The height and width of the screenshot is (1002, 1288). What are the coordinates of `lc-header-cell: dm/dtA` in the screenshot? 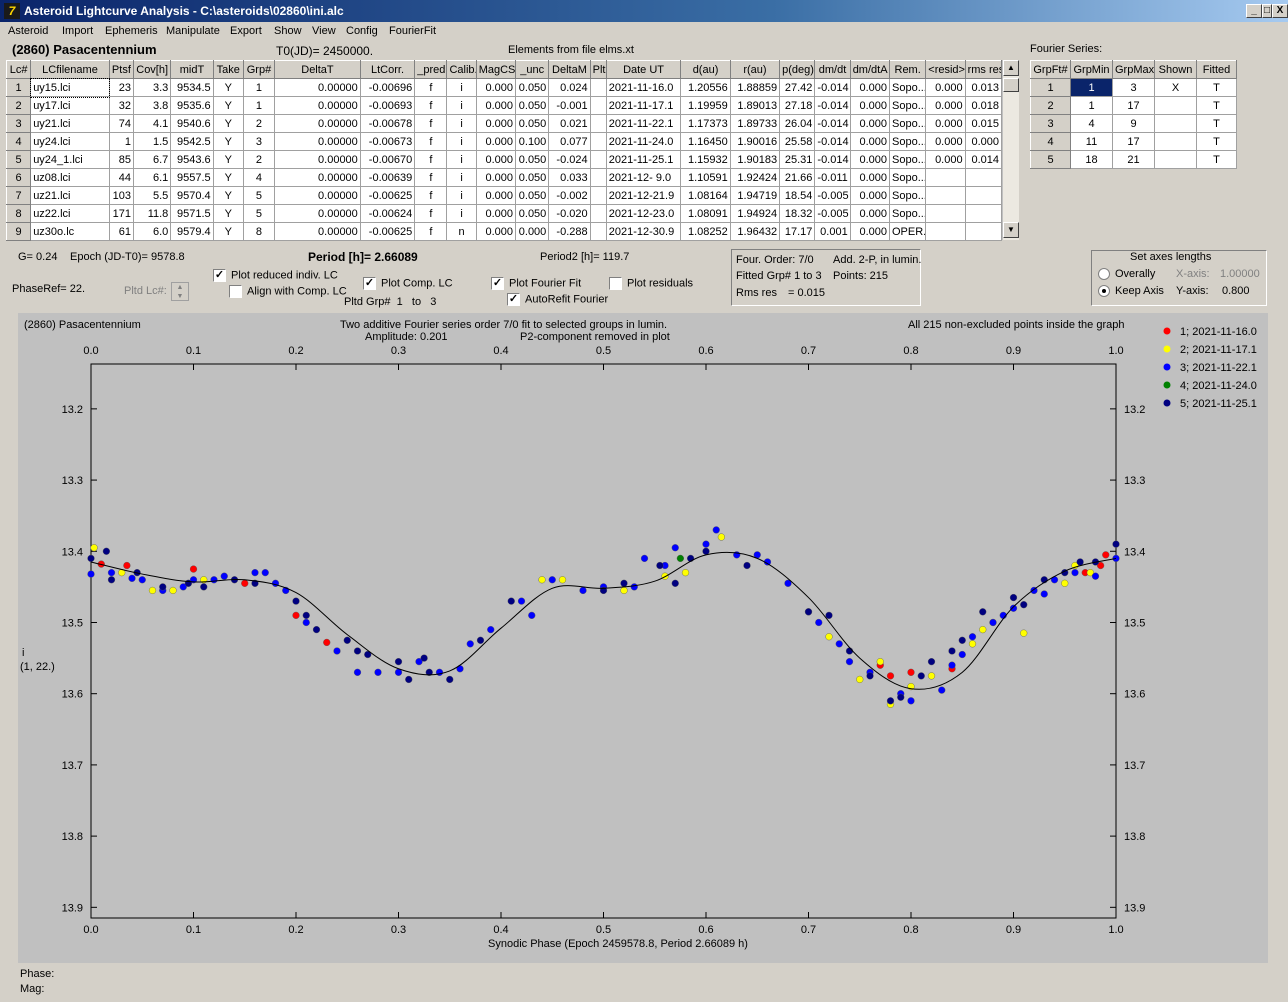 It's located at (870, 69).